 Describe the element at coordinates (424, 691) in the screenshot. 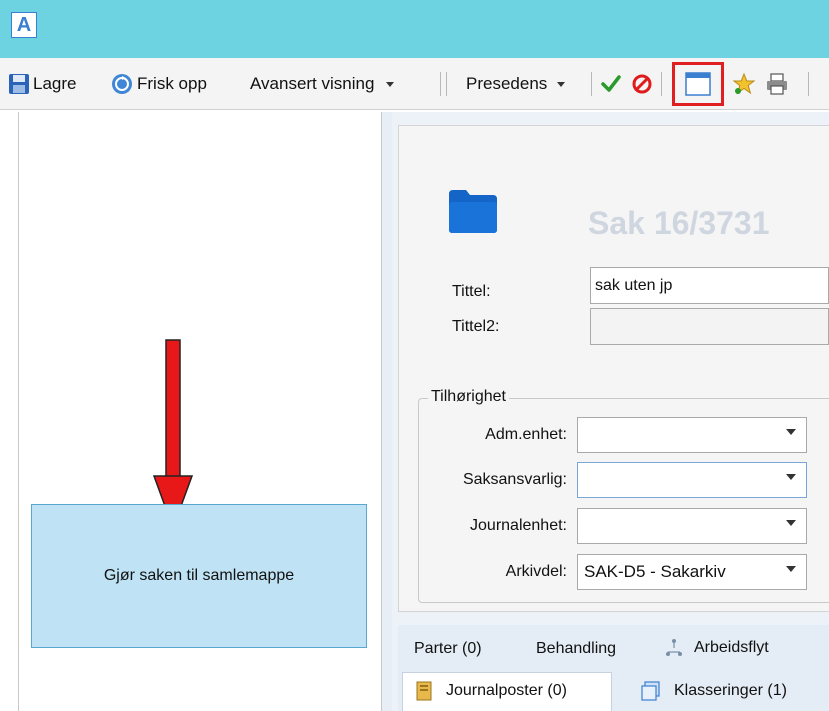

I see `journal-icon` at that location.